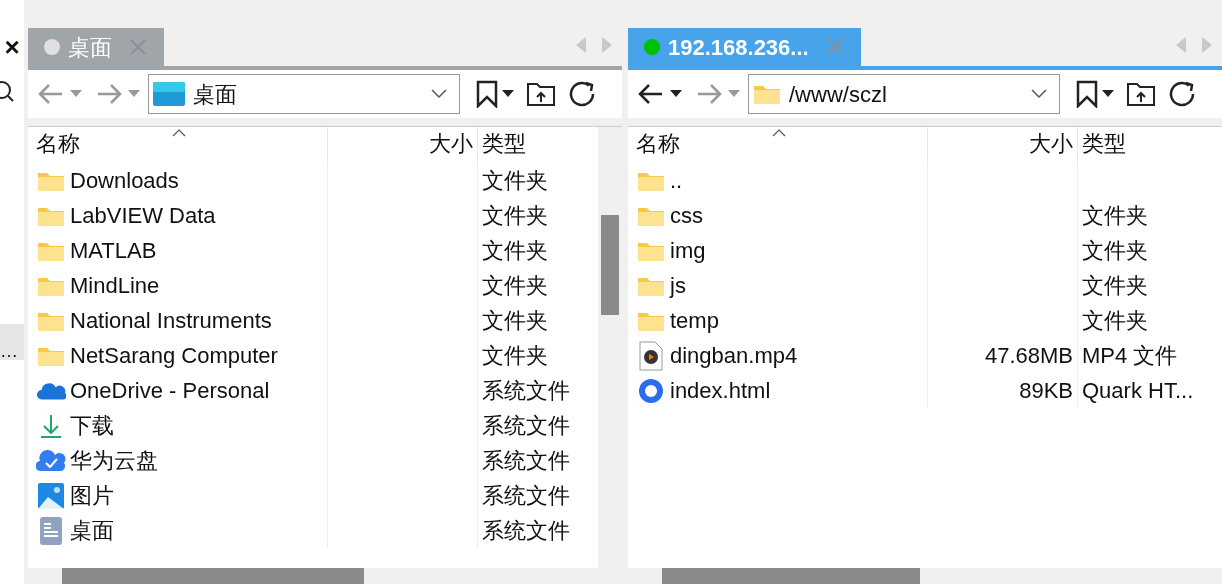 Image resolution: width=1222 pixels, height=584 pixels. I want to click on file-name: css, so click(686, 215).